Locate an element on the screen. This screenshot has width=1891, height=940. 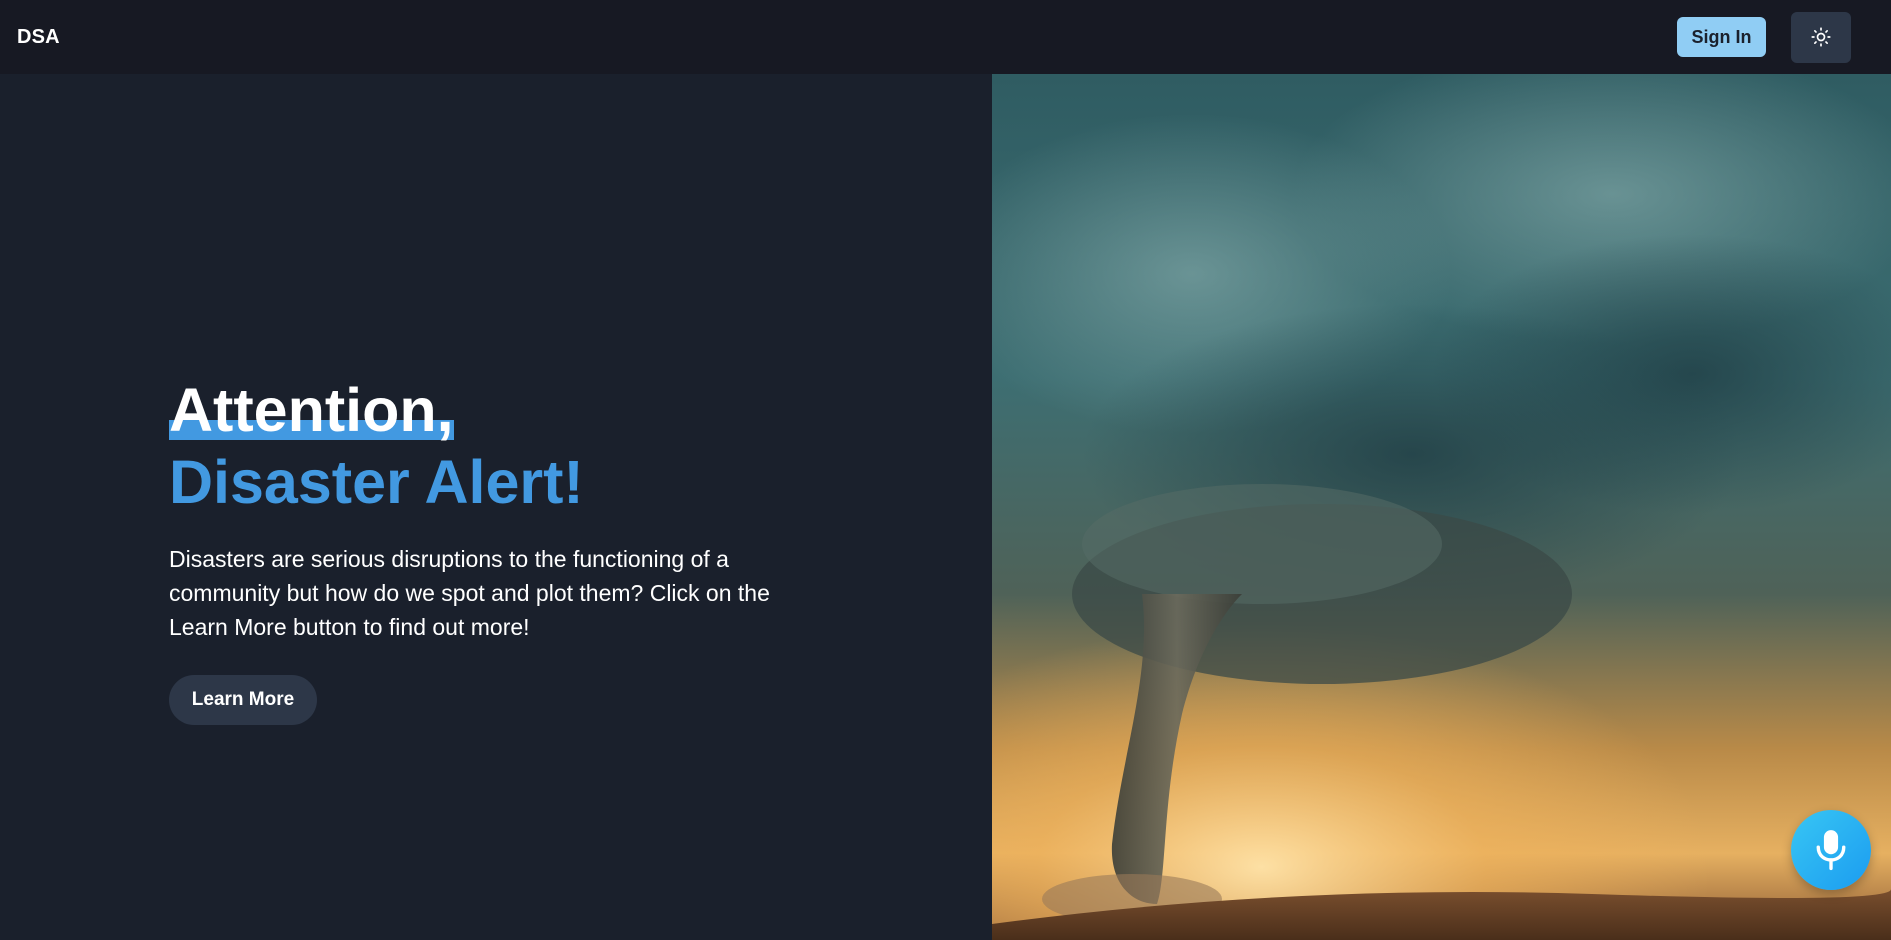
hero-title-highlight: Attention, is located at coordinates (311, 410).